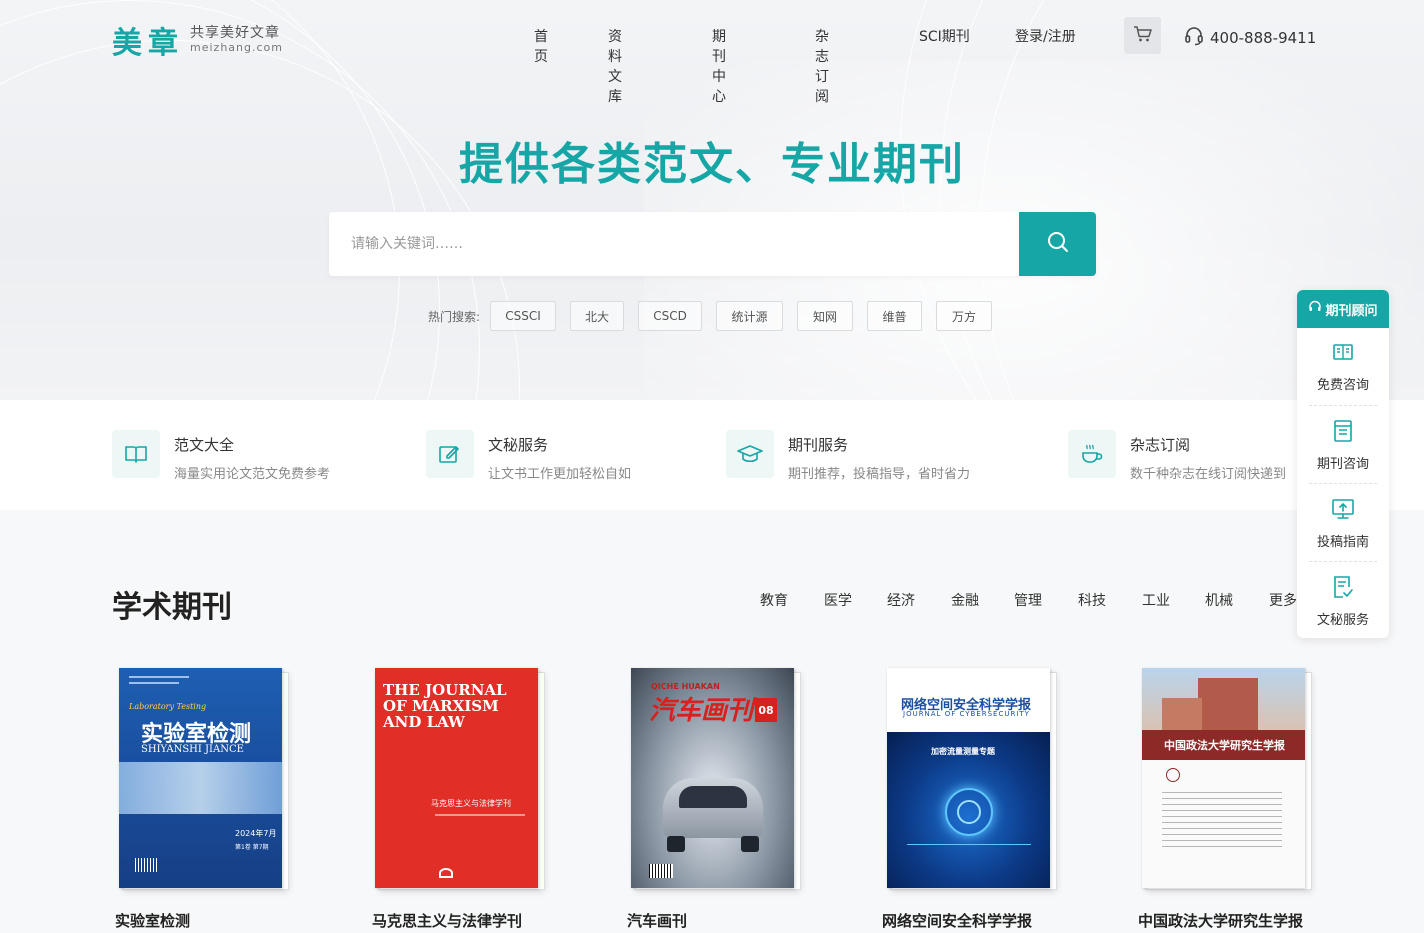  Describe the element at coordinates (674, 244) in the screenshot. I see `search-input` at that location.